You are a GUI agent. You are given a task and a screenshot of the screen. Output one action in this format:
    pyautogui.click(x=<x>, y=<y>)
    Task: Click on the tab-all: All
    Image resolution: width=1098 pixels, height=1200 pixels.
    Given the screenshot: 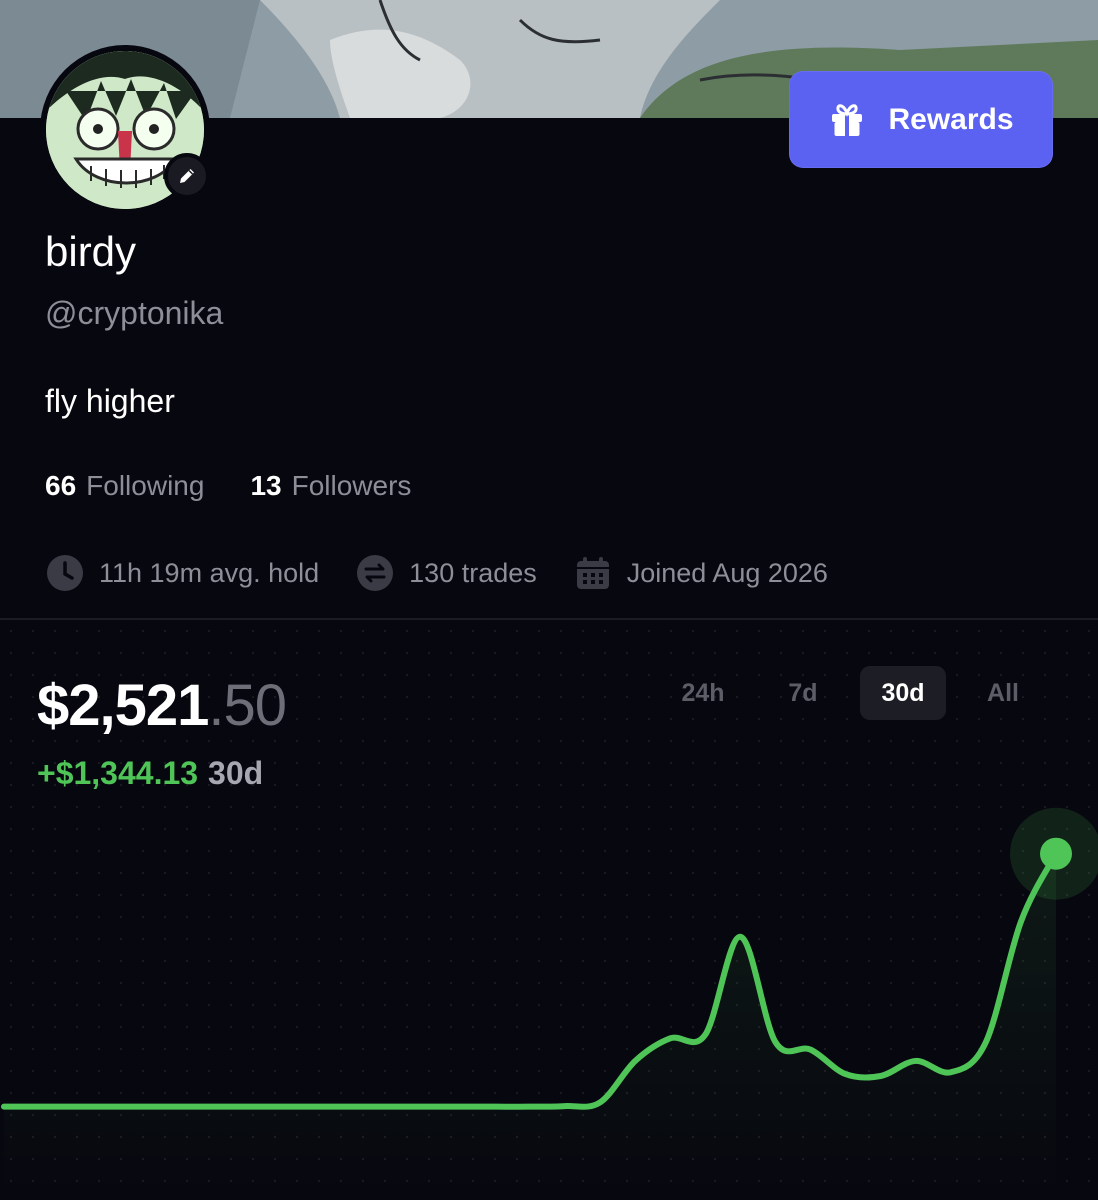 What is the action you would take?
    pyautogui.click(x=1003, y=693)
    